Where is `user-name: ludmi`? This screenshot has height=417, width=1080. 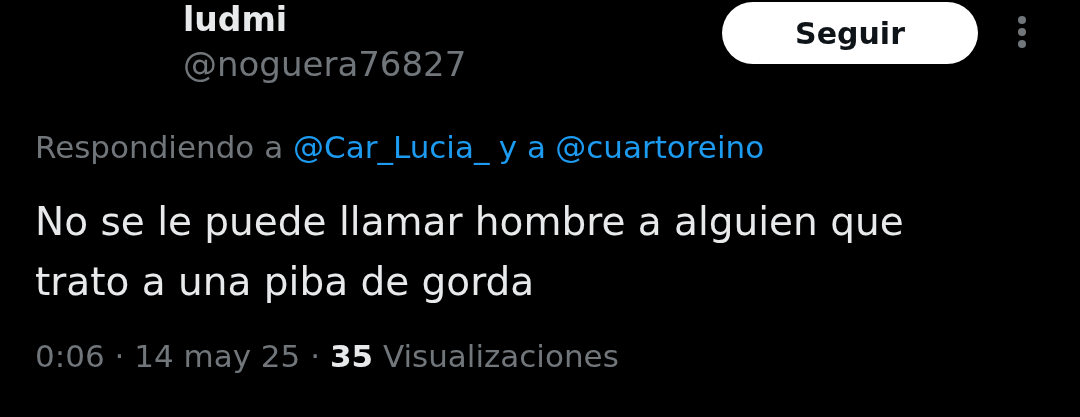 user-name: ludmi is located at coordinates (452, 20).